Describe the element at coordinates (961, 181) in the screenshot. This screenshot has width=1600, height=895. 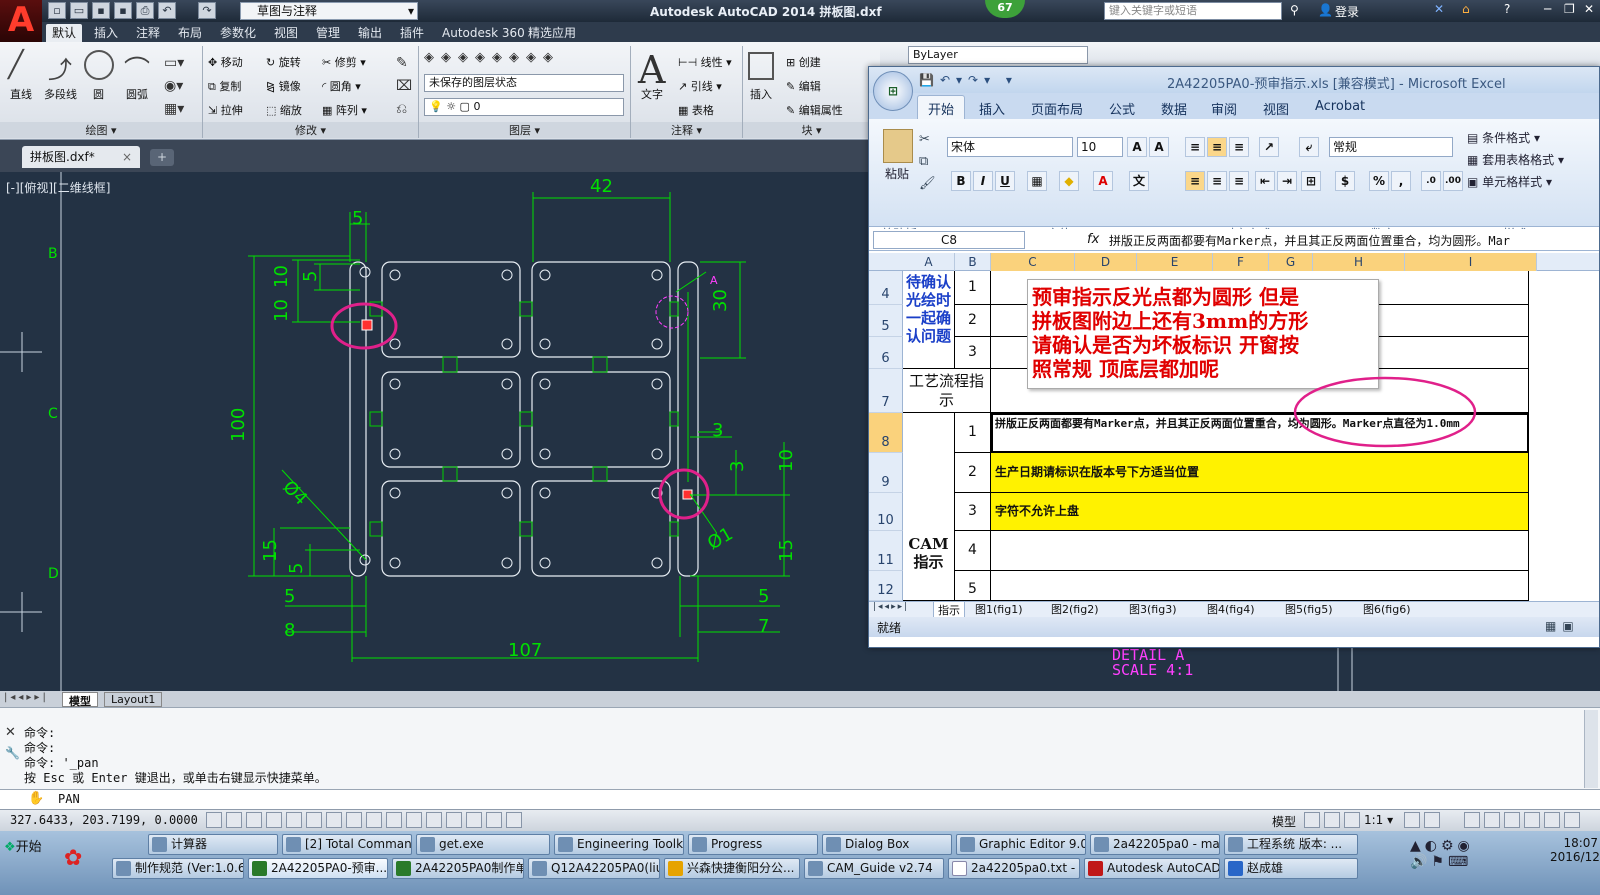
I see `bold-icon: B` at that location.